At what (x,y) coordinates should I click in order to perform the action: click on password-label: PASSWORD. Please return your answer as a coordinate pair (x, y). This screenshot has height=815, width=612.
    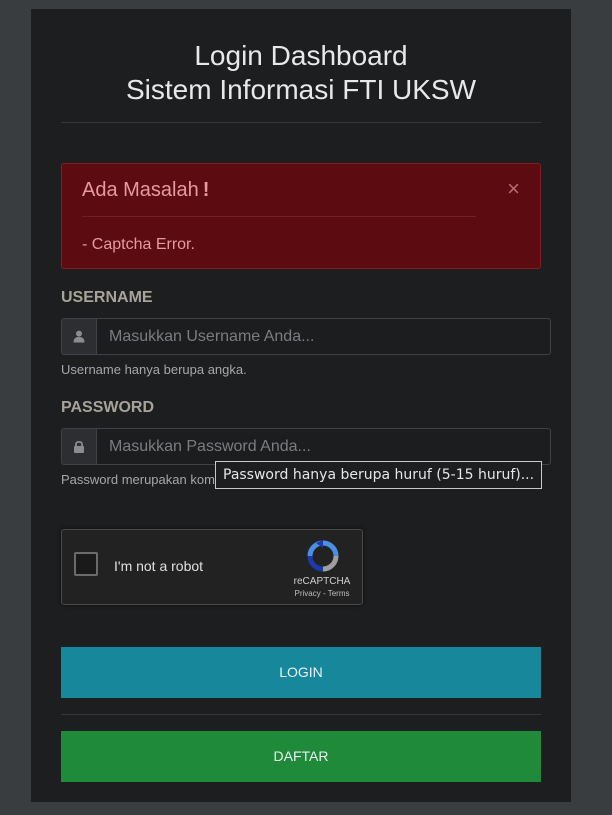
    Looking at the image, I should click on (108, 407).